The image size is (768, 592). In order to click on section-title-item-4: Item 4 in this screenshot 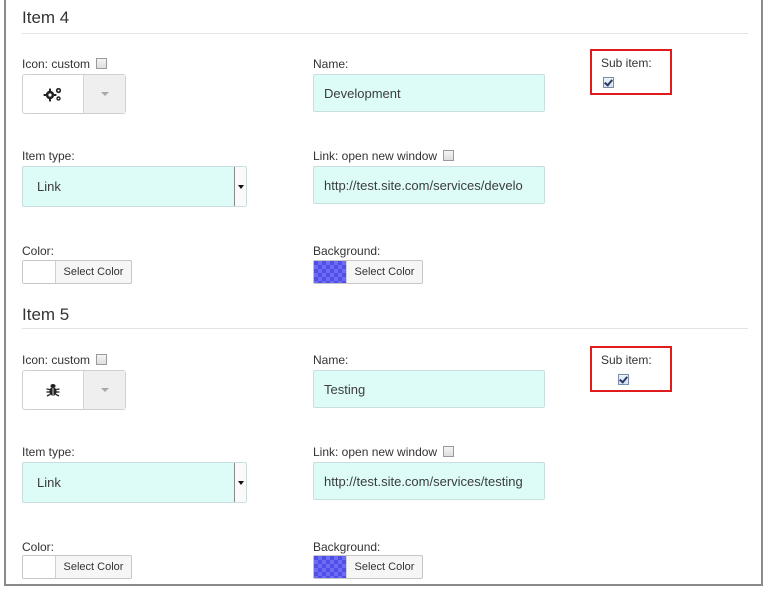, I will do `click(46, 17)`.